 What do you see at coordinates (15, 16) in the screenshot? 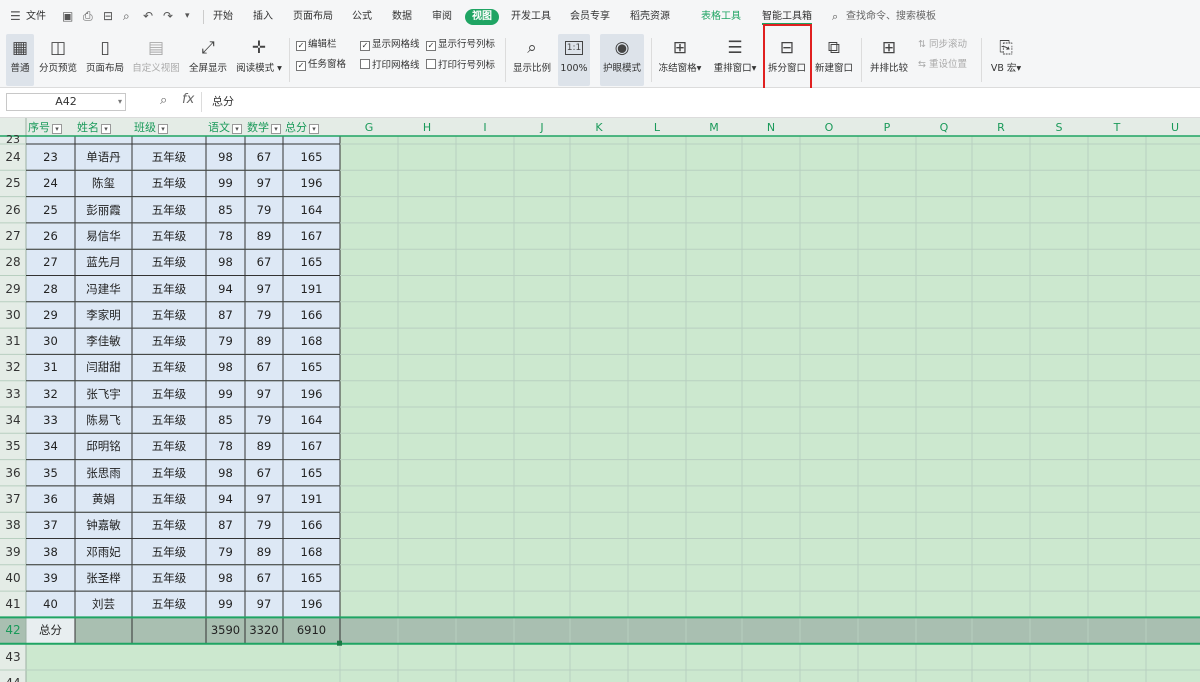
I see `hamburger-icon: ☰` at bounding box center [15, 16].